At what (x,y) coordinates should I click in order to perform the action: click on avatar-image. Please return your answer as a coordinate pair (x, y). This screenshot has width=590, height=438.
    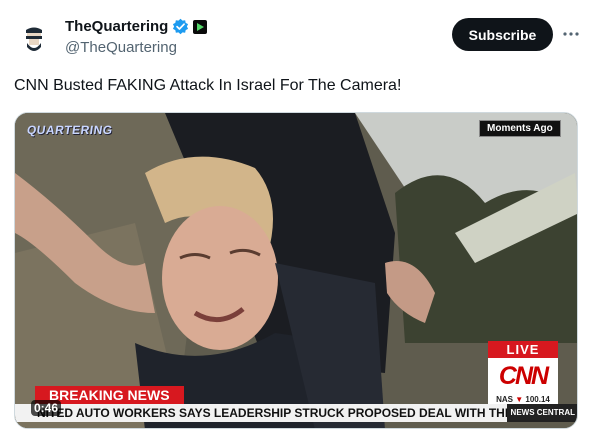
    Looking at the image, I should click on (34, 39).